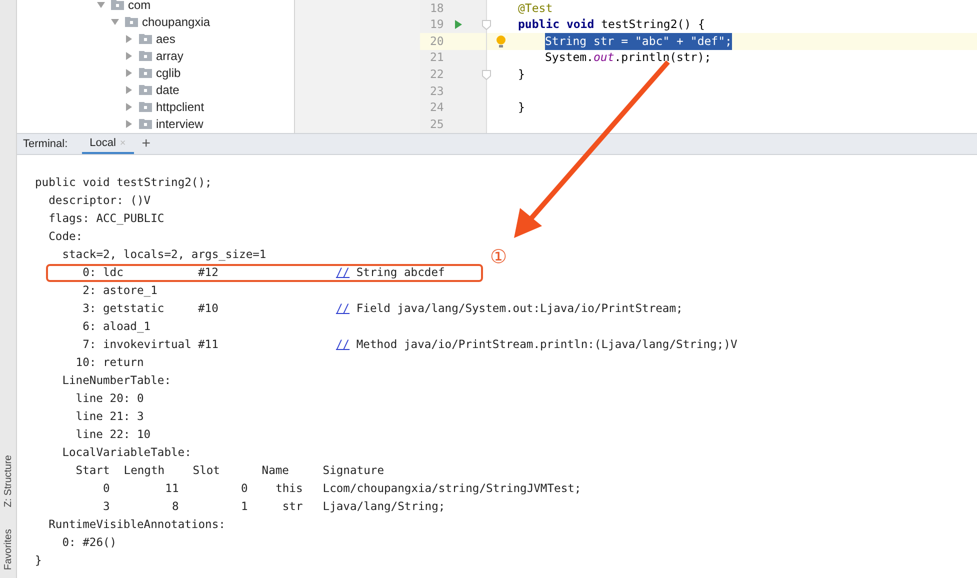  What do you see at coordinates (8, 549) in the screenshot?
I see `tool-window-tab: Favorites` at bounding box center [8, 549].